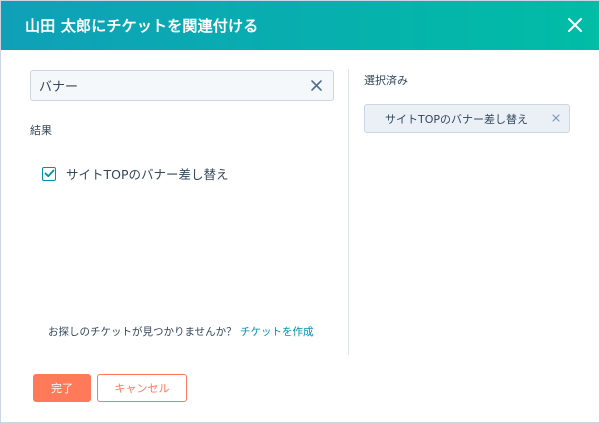  What do you see at coordinates (457, 119) in the screenshot?
I see `selected-chip-label: サイトTOPのバナー差し替え` at bounding box center [457, 119].